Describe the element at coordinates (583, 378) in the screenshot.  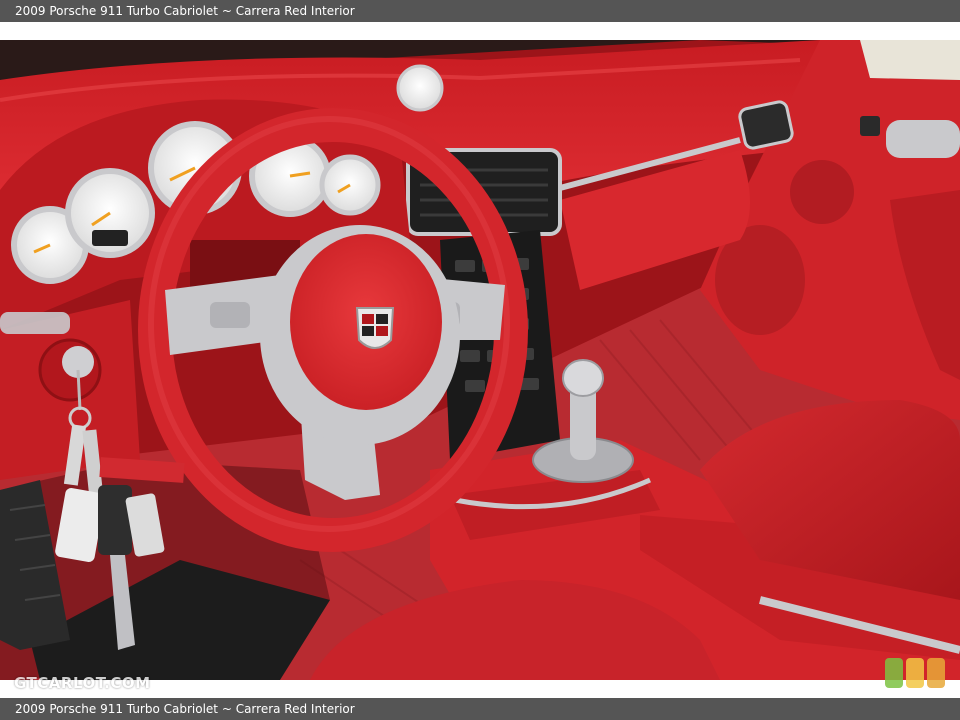
I see `gear-knob` at that location.